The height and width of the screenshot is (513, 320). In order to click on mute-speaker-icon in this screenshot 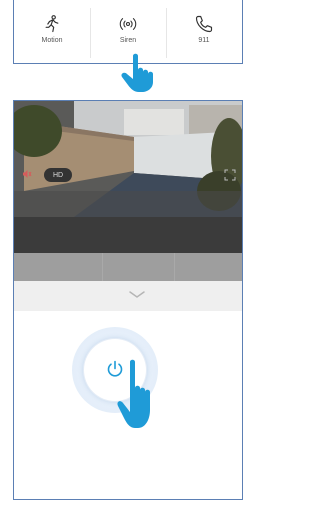, I will do `click(27, 174)`.